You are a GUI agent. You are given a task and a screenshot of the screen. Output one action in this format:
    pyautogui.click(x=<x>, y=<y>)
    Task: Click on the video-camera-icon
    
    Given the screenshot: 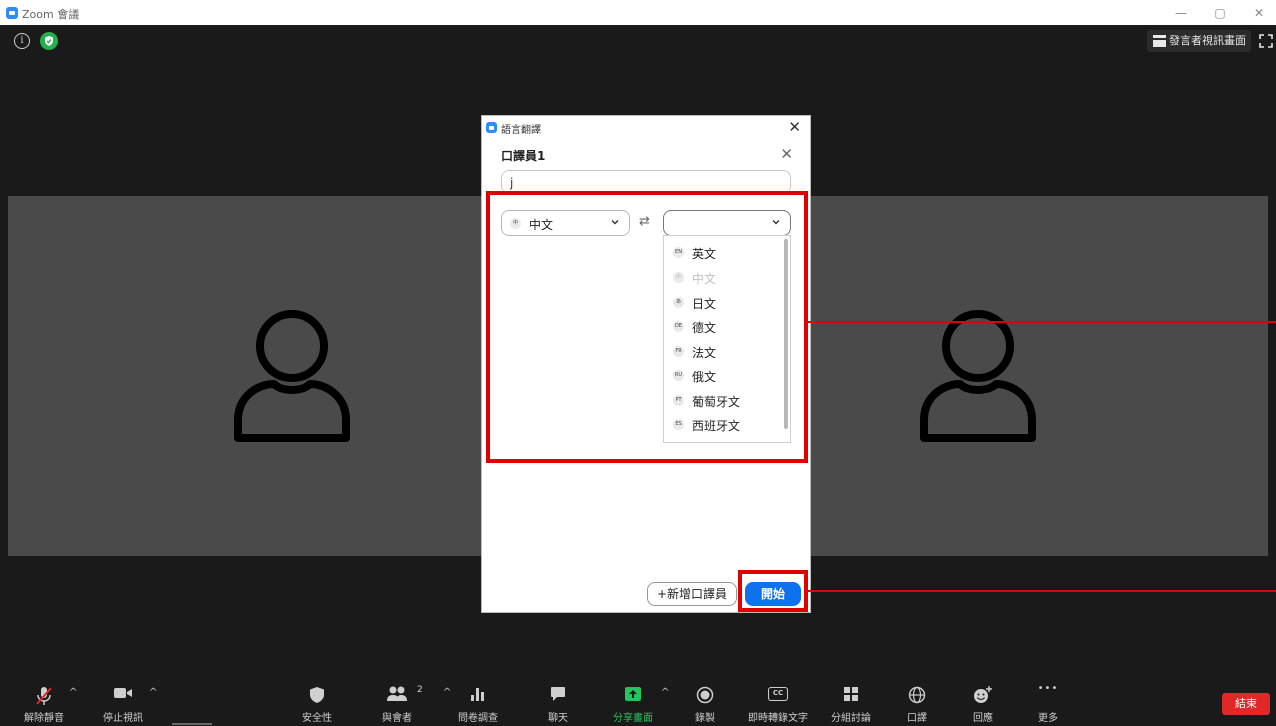 What is the action you would take?
    pyautogui.click(x=123, y=693)
    